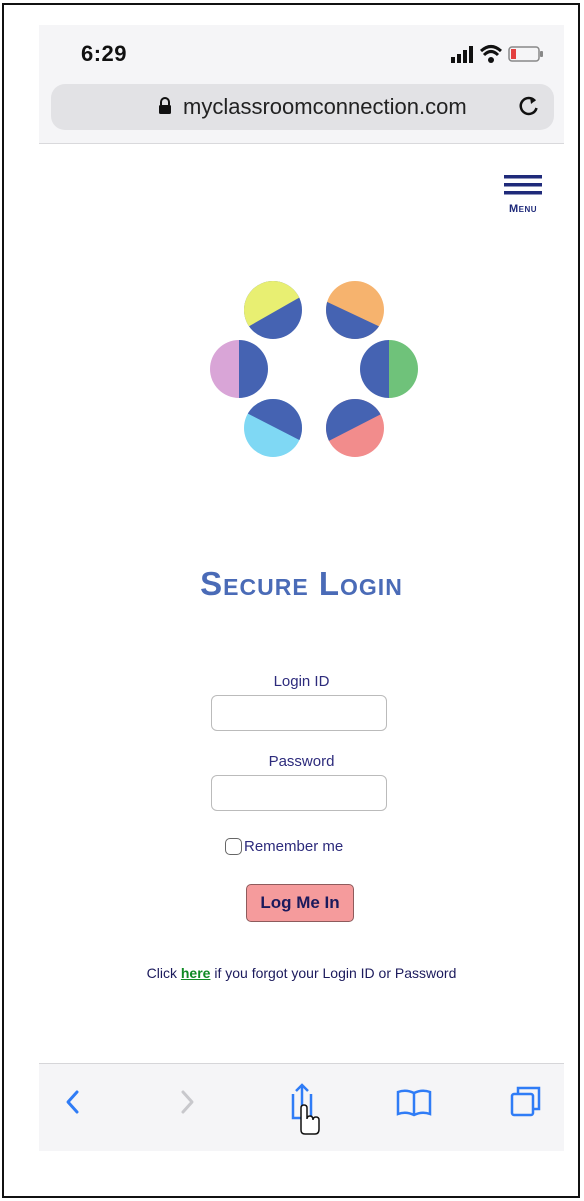 The height and width of the screenshot is (1201, 584). I want to click on status-icons-svg, so click(497, 54).